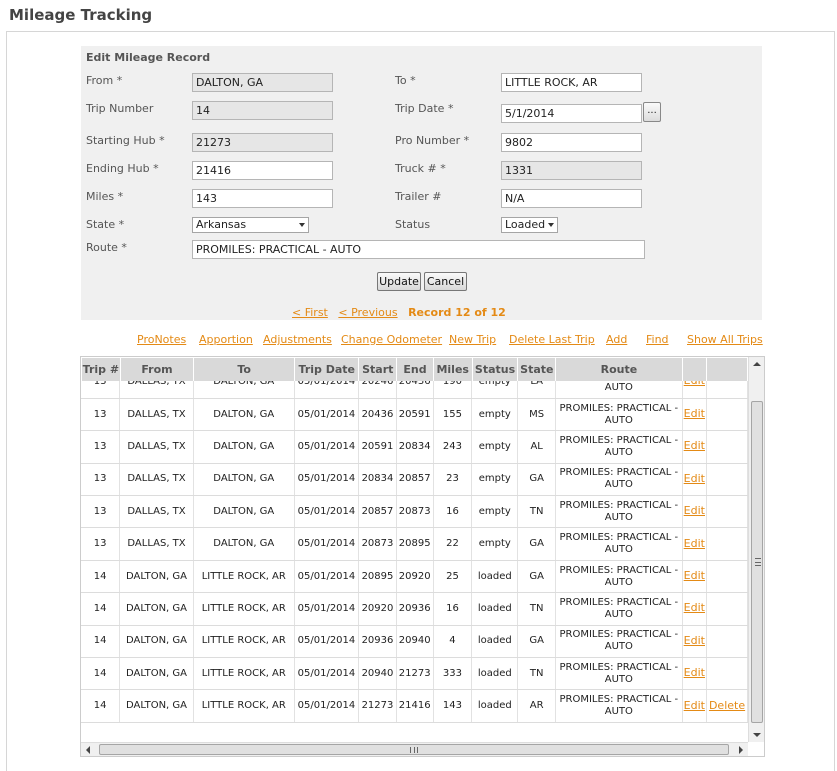  What do you see at coordinates (244, 369) in the screenshot?
I see `column-header: To` at bounding box center [244, 369].